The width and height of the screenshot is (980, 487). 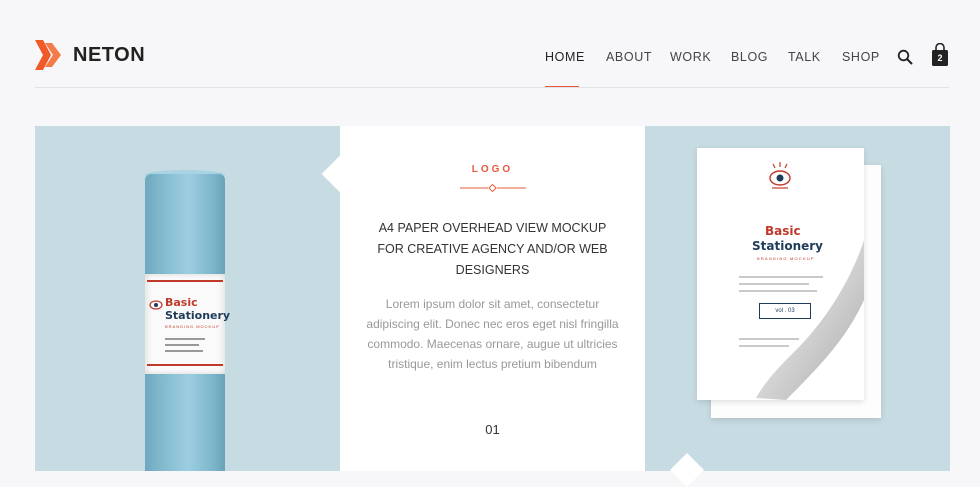 What do you see at coordinates (565, 57) in the screenshot?
I see `nav-item-home: HOME` at bounding box center [565, 57].